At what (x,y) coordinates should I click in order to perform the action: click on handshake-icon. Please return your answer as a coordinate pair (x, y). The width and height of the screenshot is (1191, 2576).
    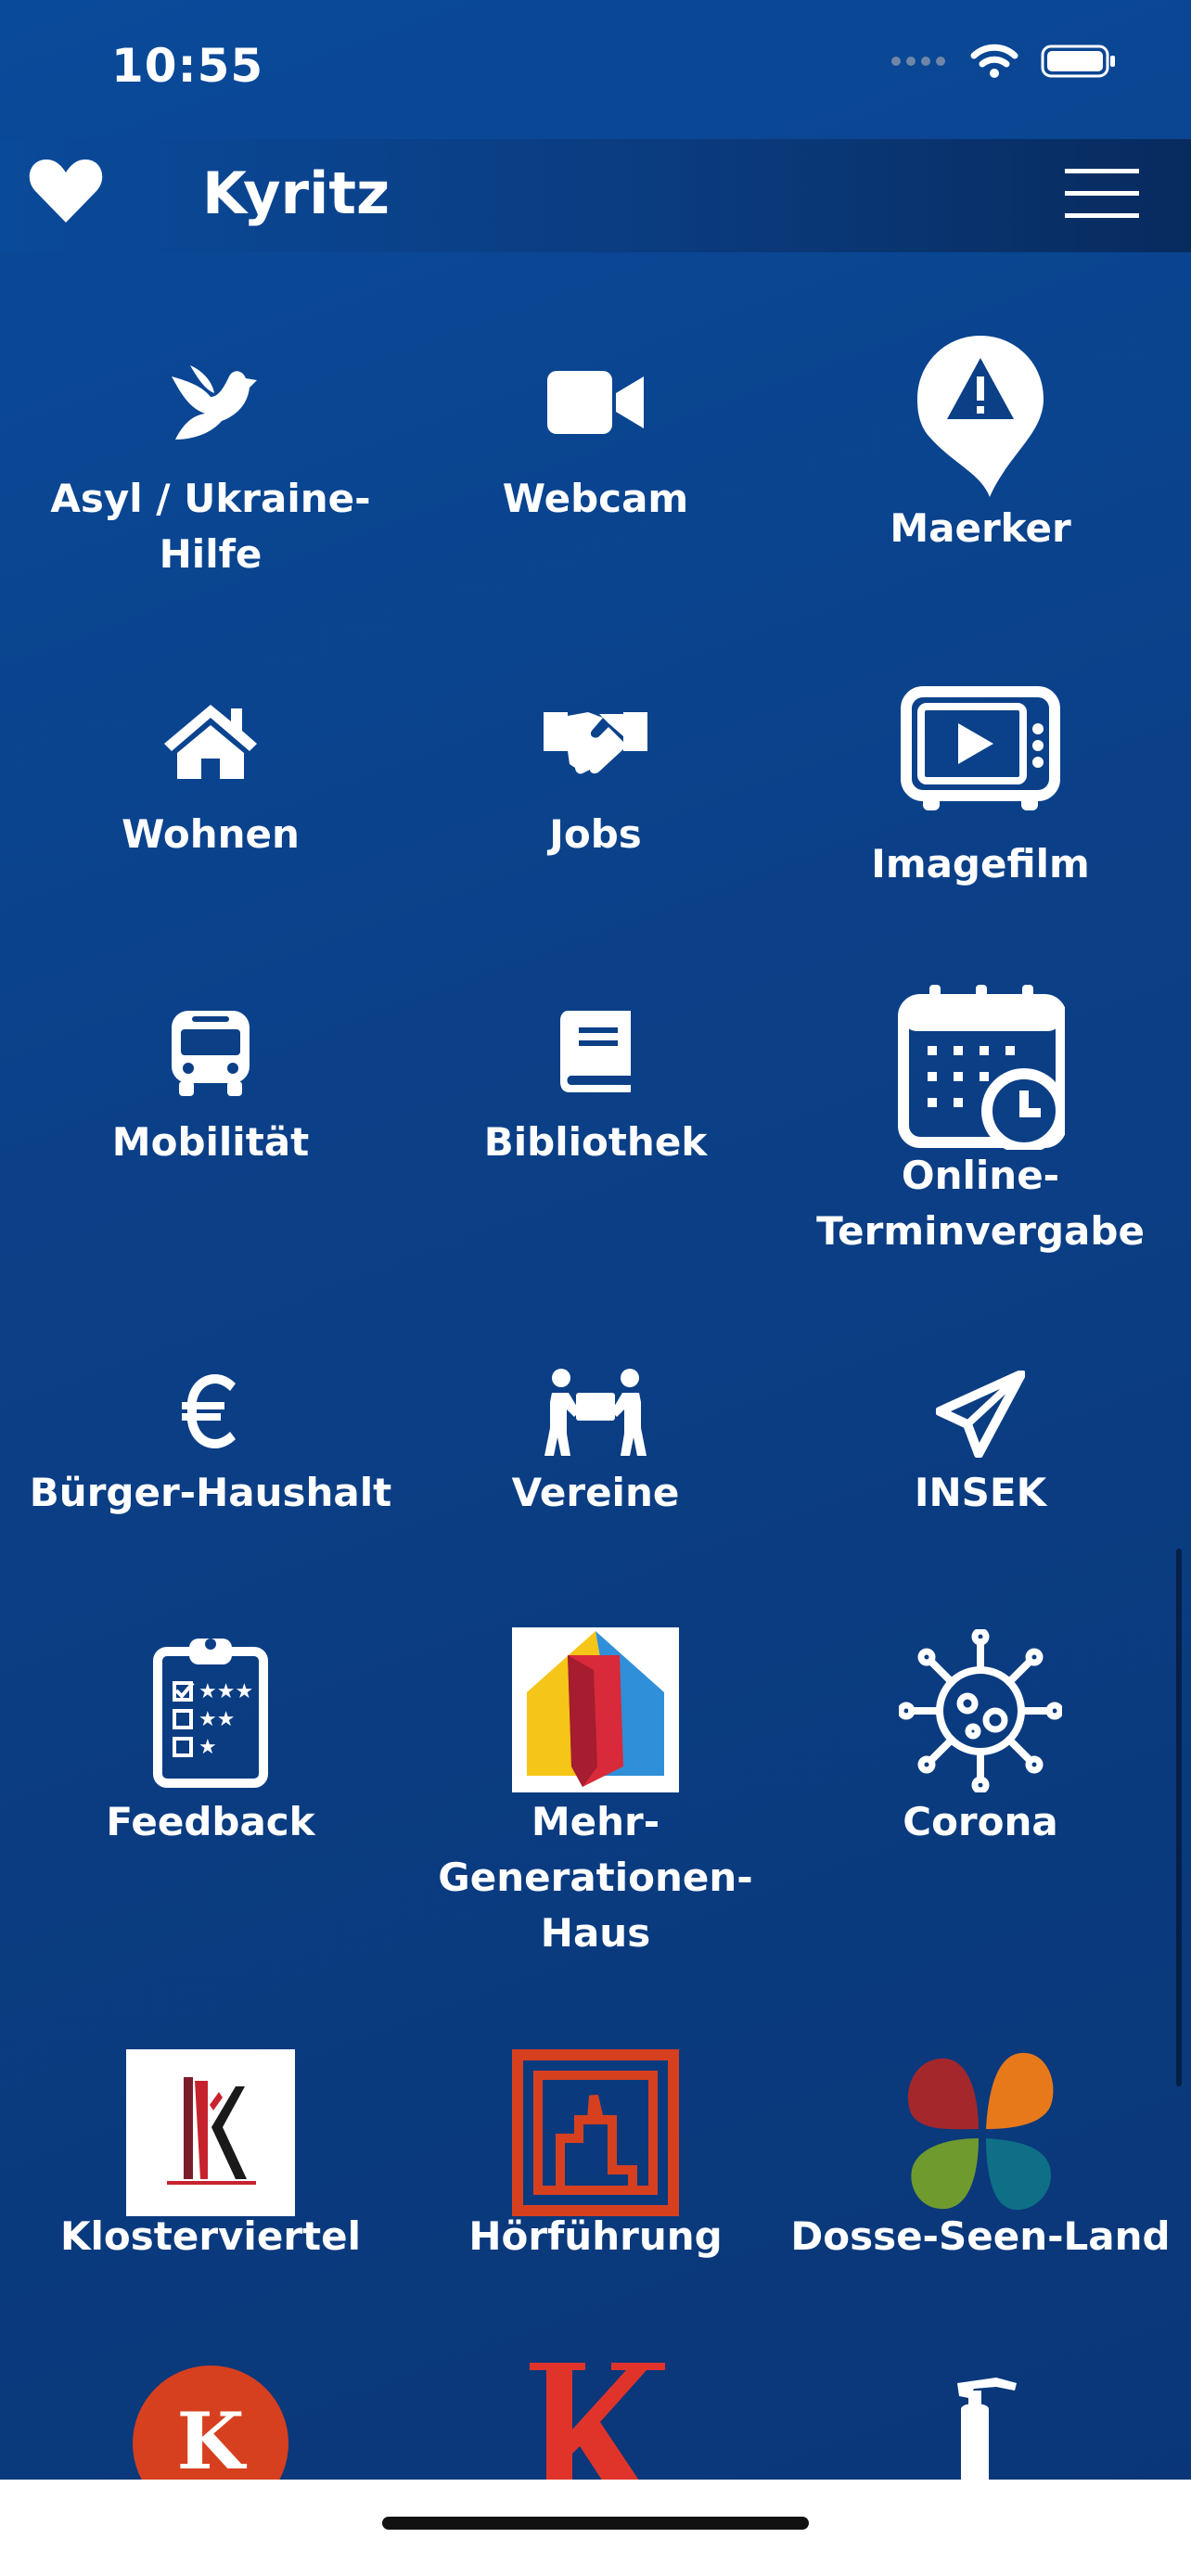
    Looking at the image, I should click on (595, 739).